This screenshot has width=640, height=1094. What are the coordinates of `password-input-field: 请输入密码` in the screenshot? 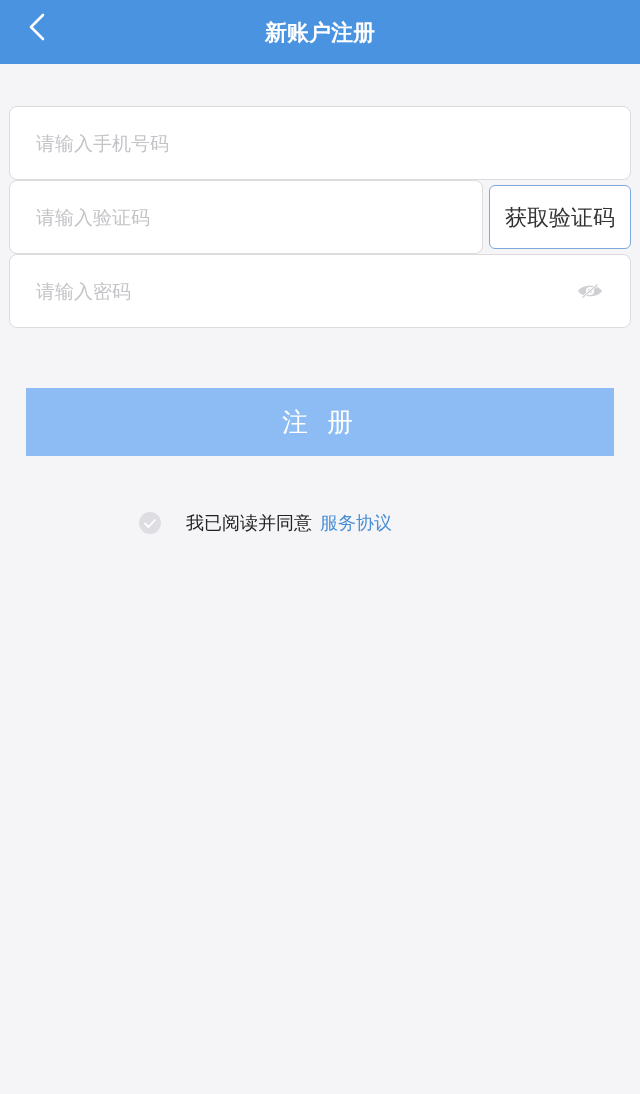 It's located at (320, 291).